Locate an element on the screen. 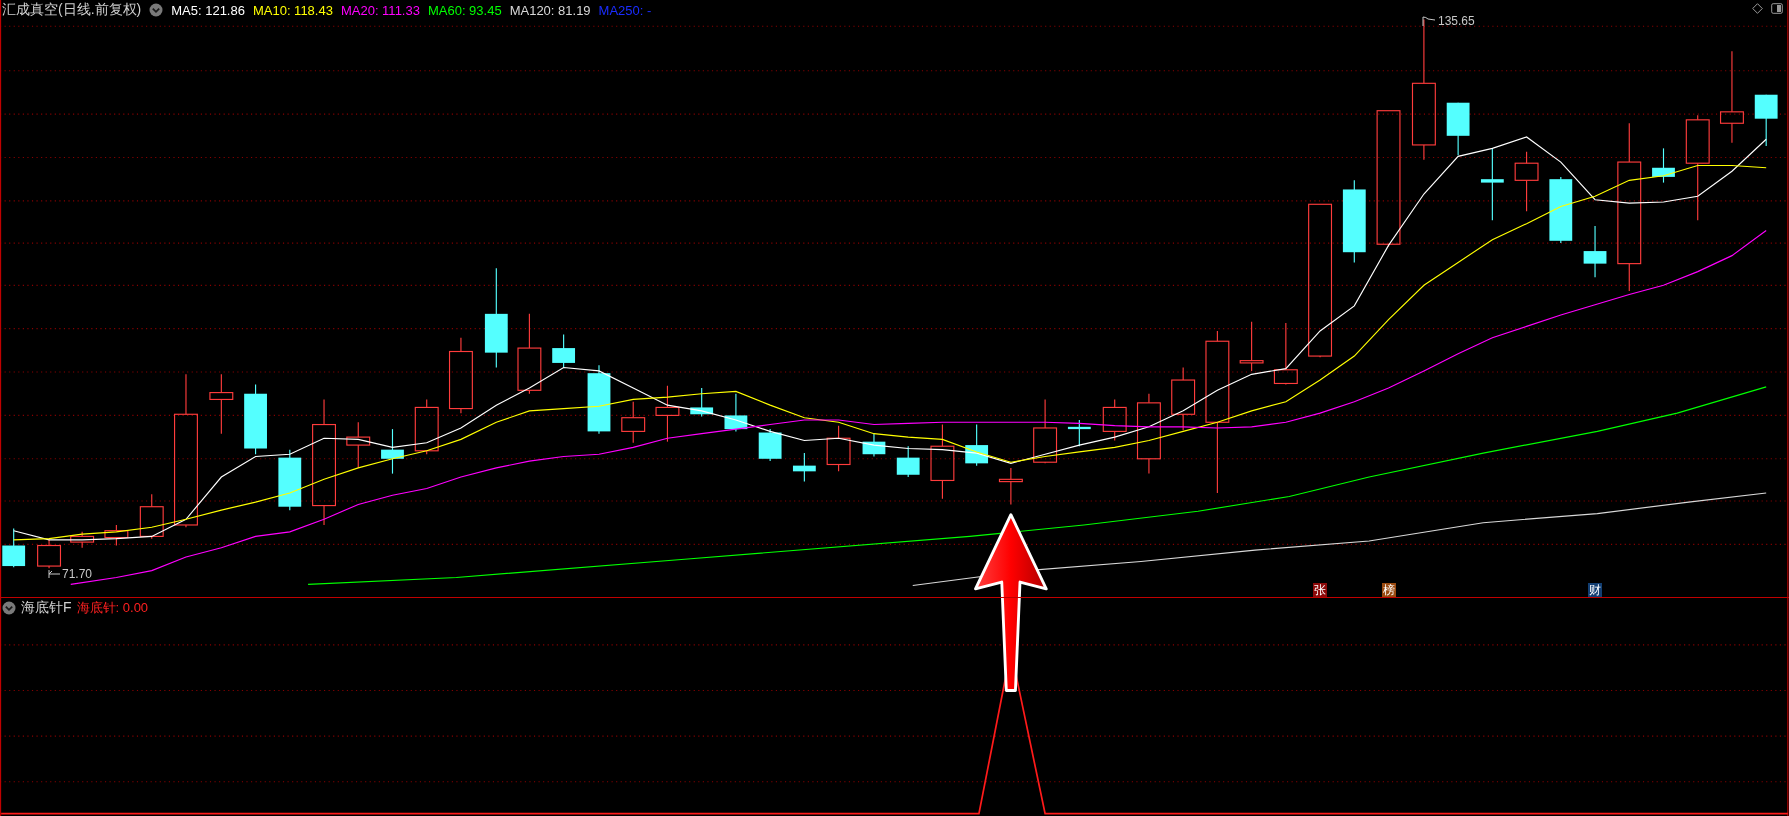 Image resolution: width=1789 pixels, height=816 pixels. panel-toggle-icon is located at coordinates (1777, 8).